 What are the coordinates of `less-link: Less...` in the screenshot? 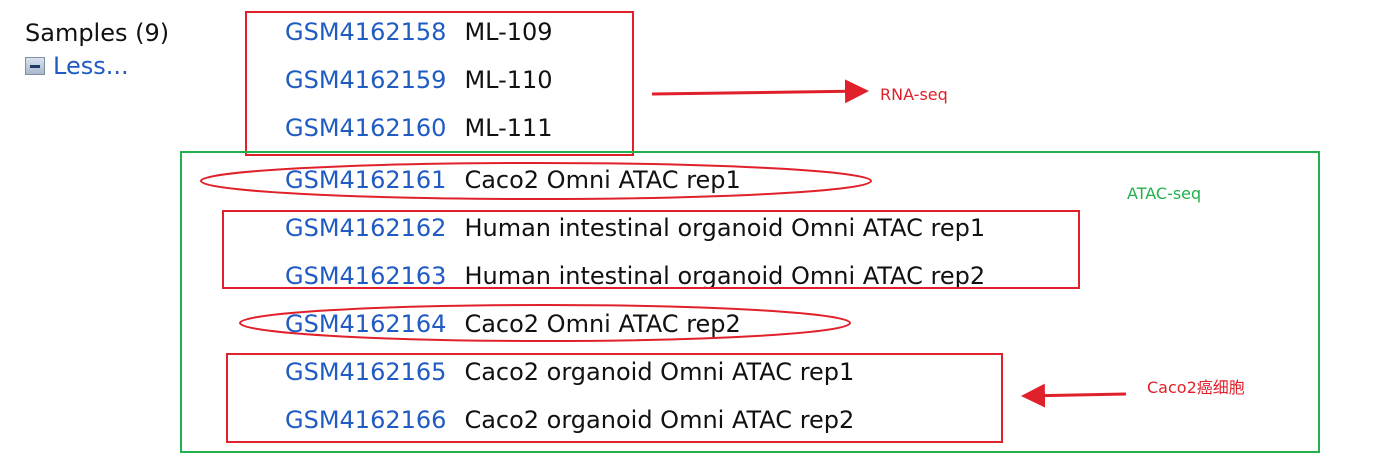 It's located at (91, 66).